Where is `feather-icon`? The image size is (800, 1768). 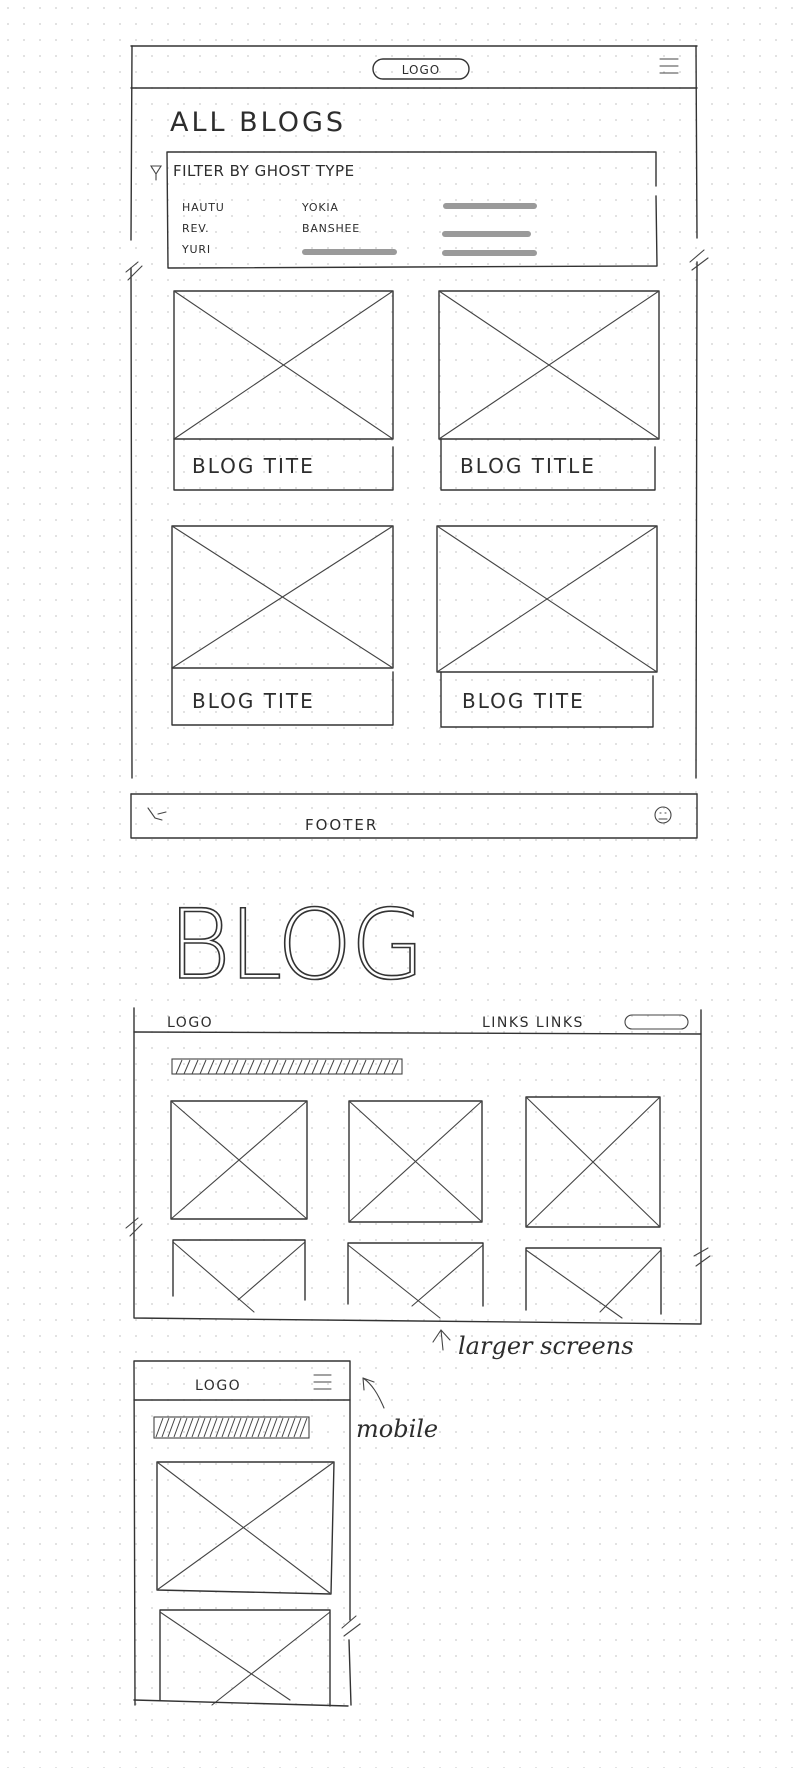
feather-icon is located at coordinates (157, 814).